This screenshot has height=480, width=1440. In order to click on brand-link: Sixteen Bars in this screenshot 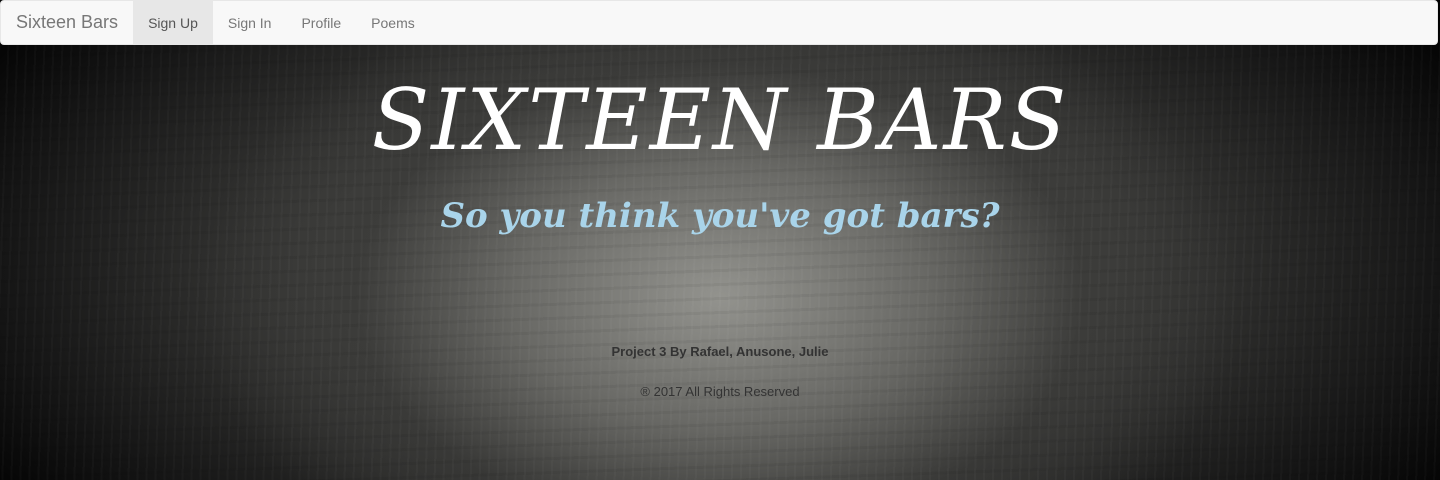, I will do `click(67, 22)`.